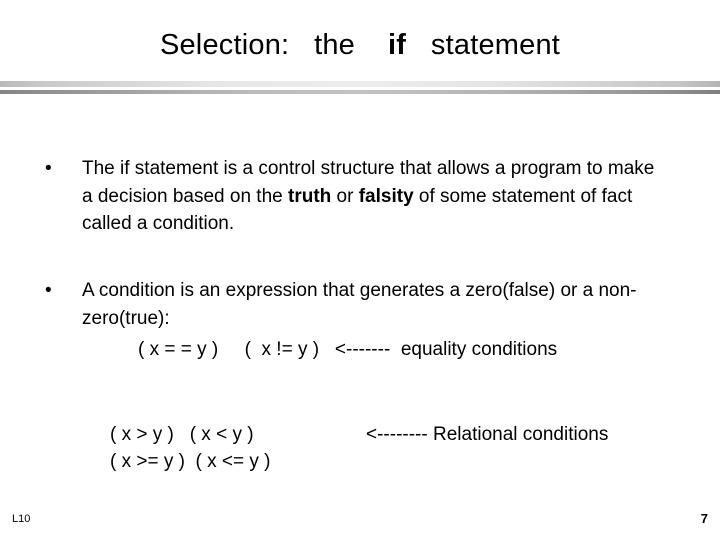  I want to click on footer-label: L10, so click(21, 519).